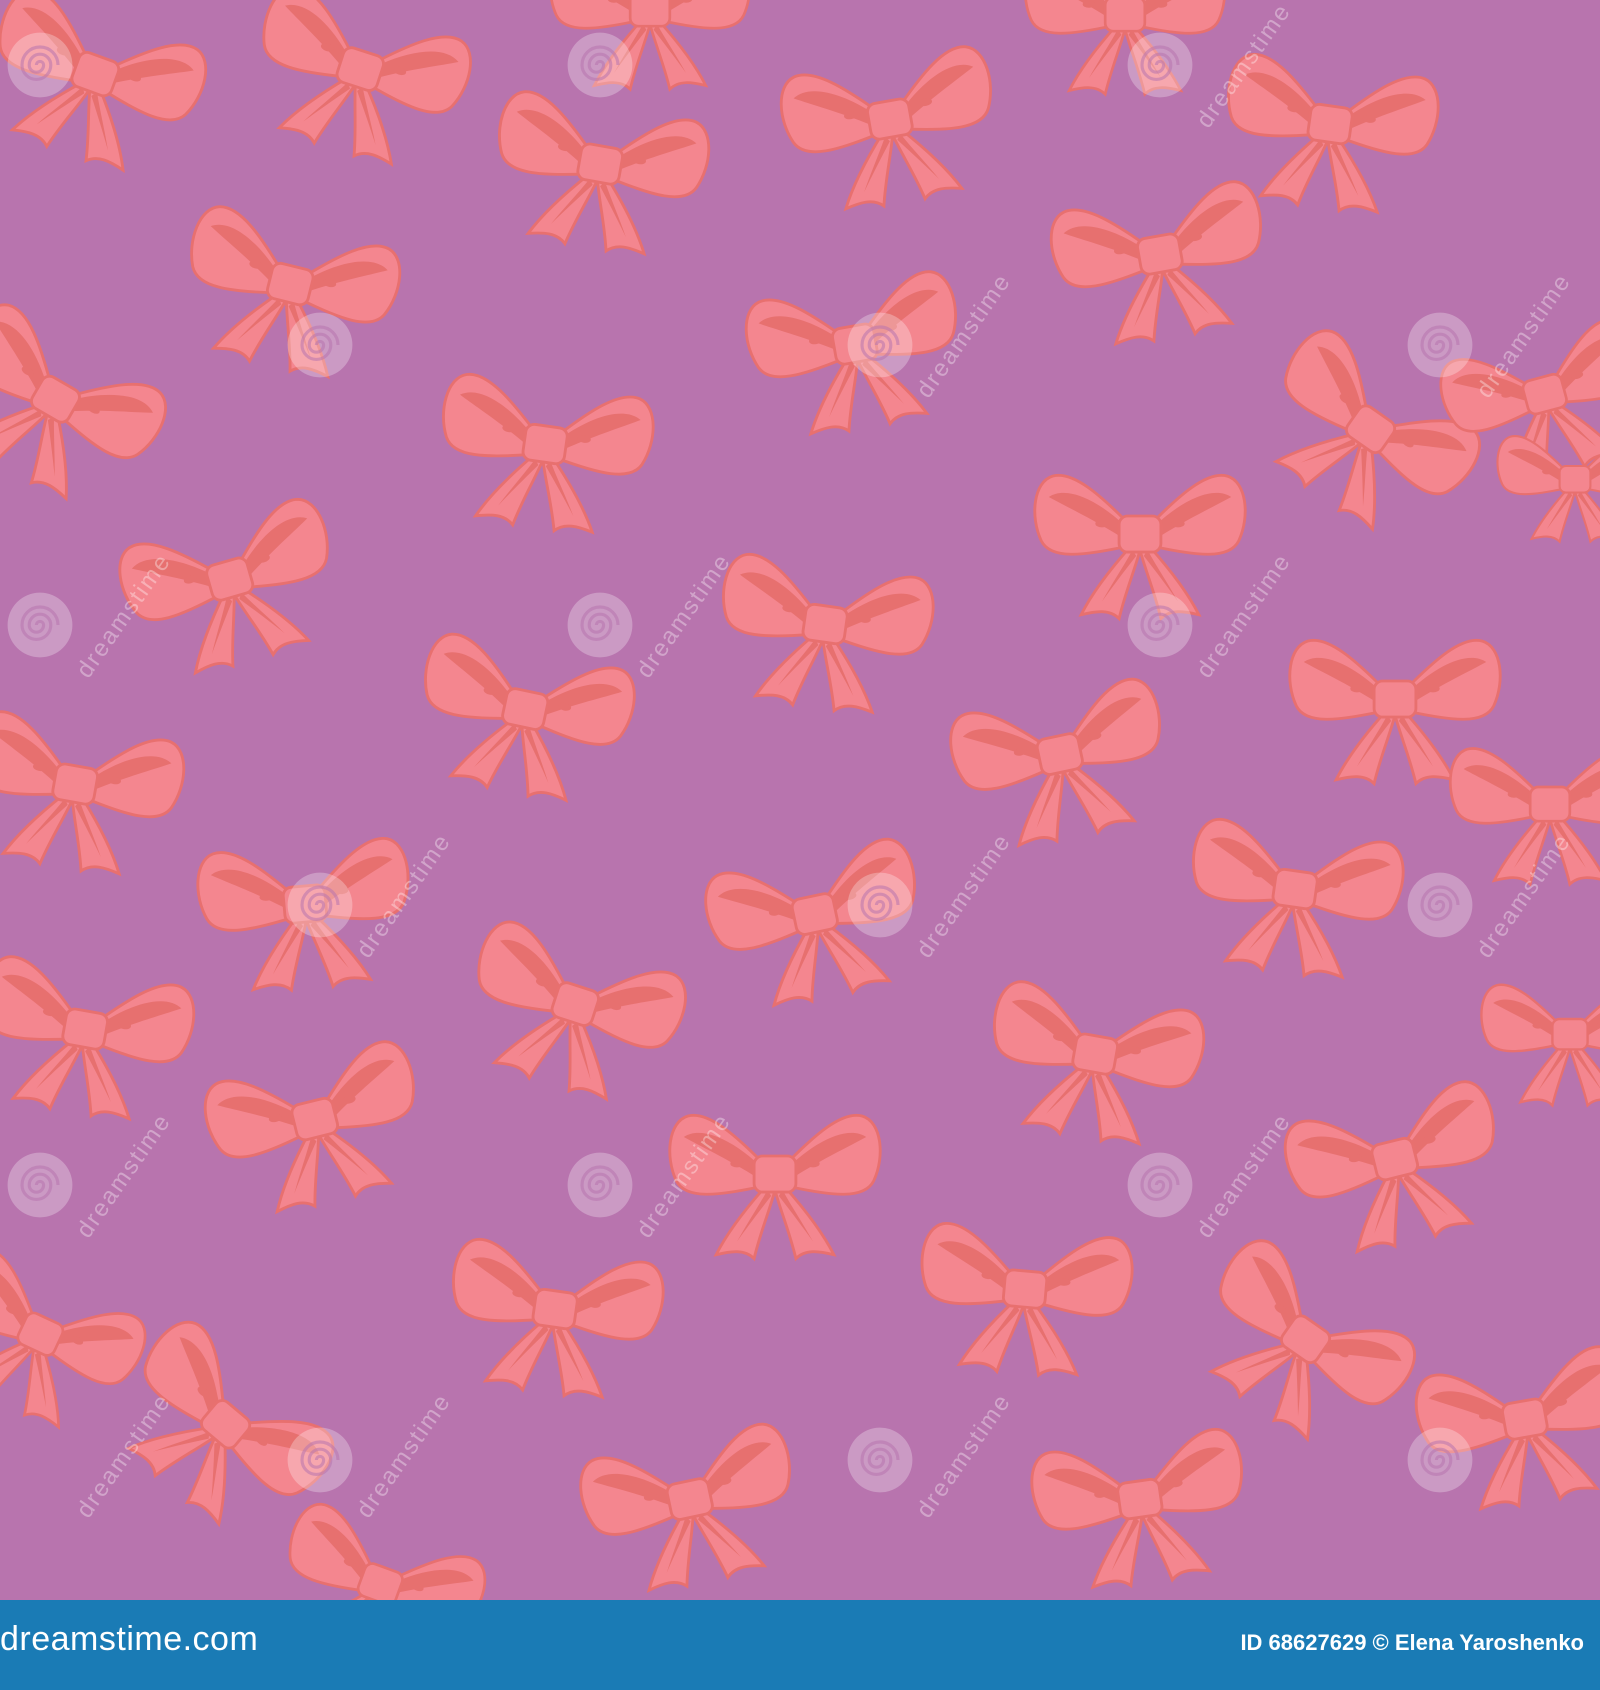 The width and height of the screenshot is (1600, 1690). I want to click on footer-credit: ID 68627629 © Elena Yaroshenko, so click(1412, 1642).